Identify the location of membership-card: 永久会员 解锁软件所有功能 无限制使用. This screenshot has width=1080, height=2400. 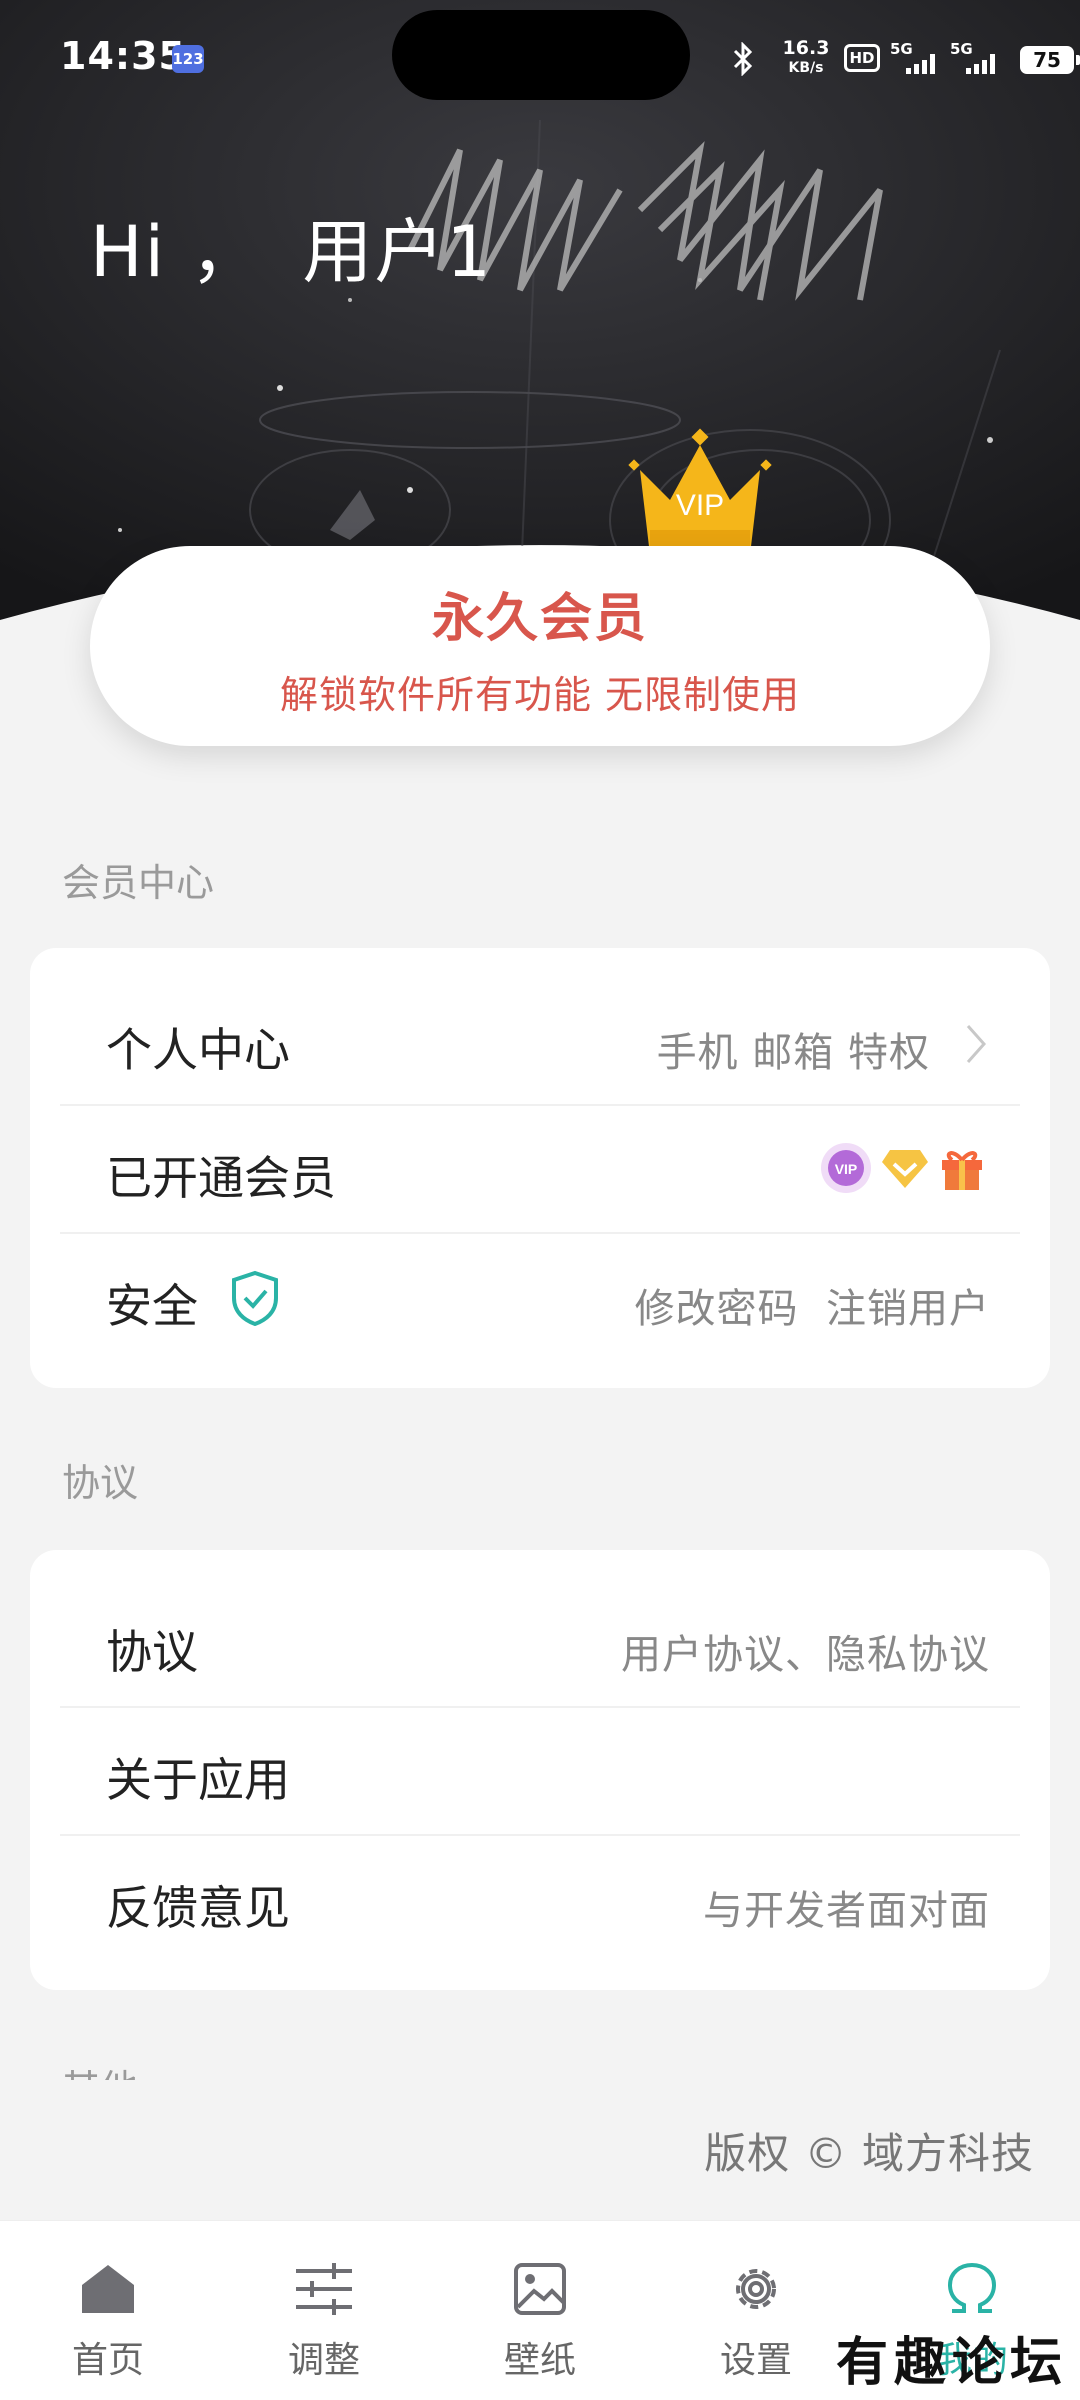
(540, 646).